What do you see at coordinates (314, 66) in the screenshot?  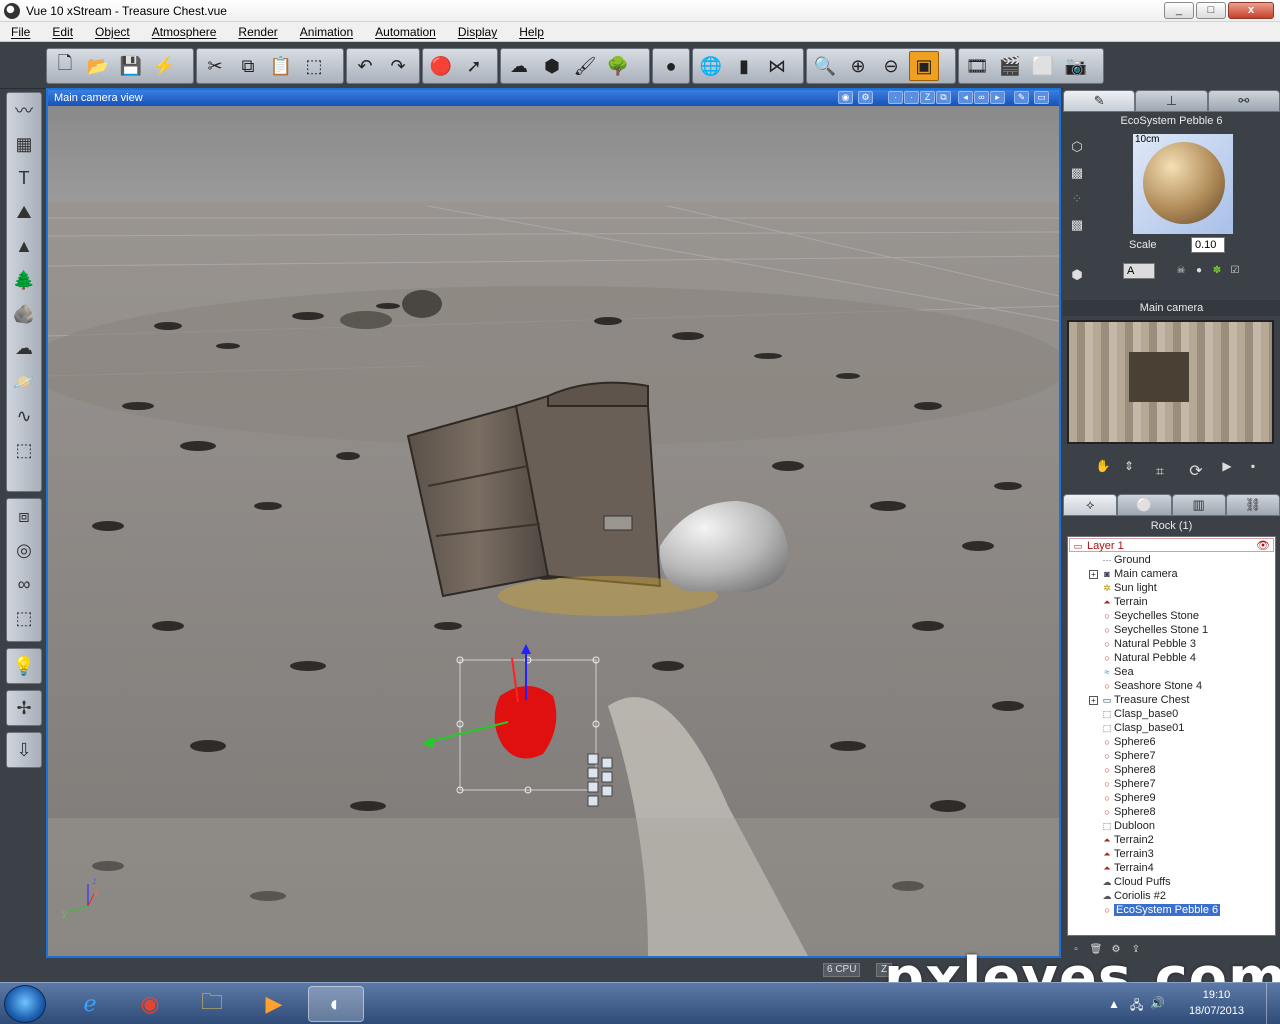 I see `replace-object-icon: ⬚` at bounding box center [314, 66].